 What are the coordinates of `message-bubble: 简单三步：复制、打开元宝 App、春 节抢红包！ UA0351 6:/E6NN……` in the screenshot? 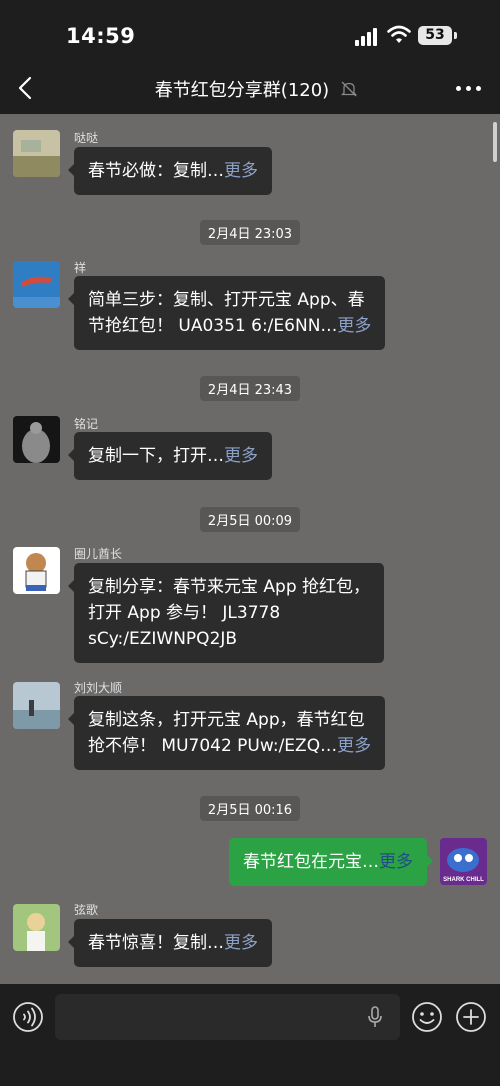 It's located at (226, 313).